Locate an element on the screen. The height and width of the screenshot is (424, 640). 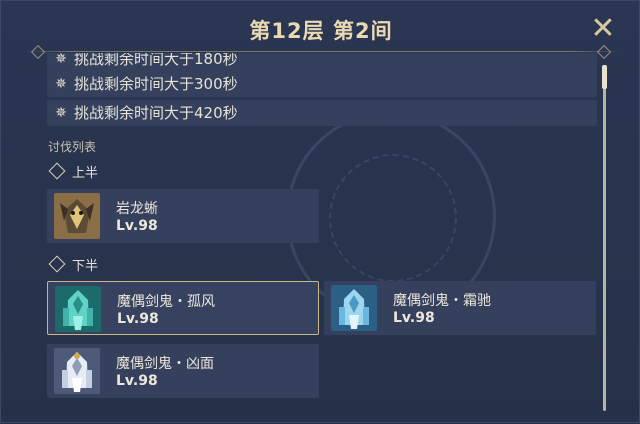
second-half-label: 下半 is located at coordinates (85, 266).